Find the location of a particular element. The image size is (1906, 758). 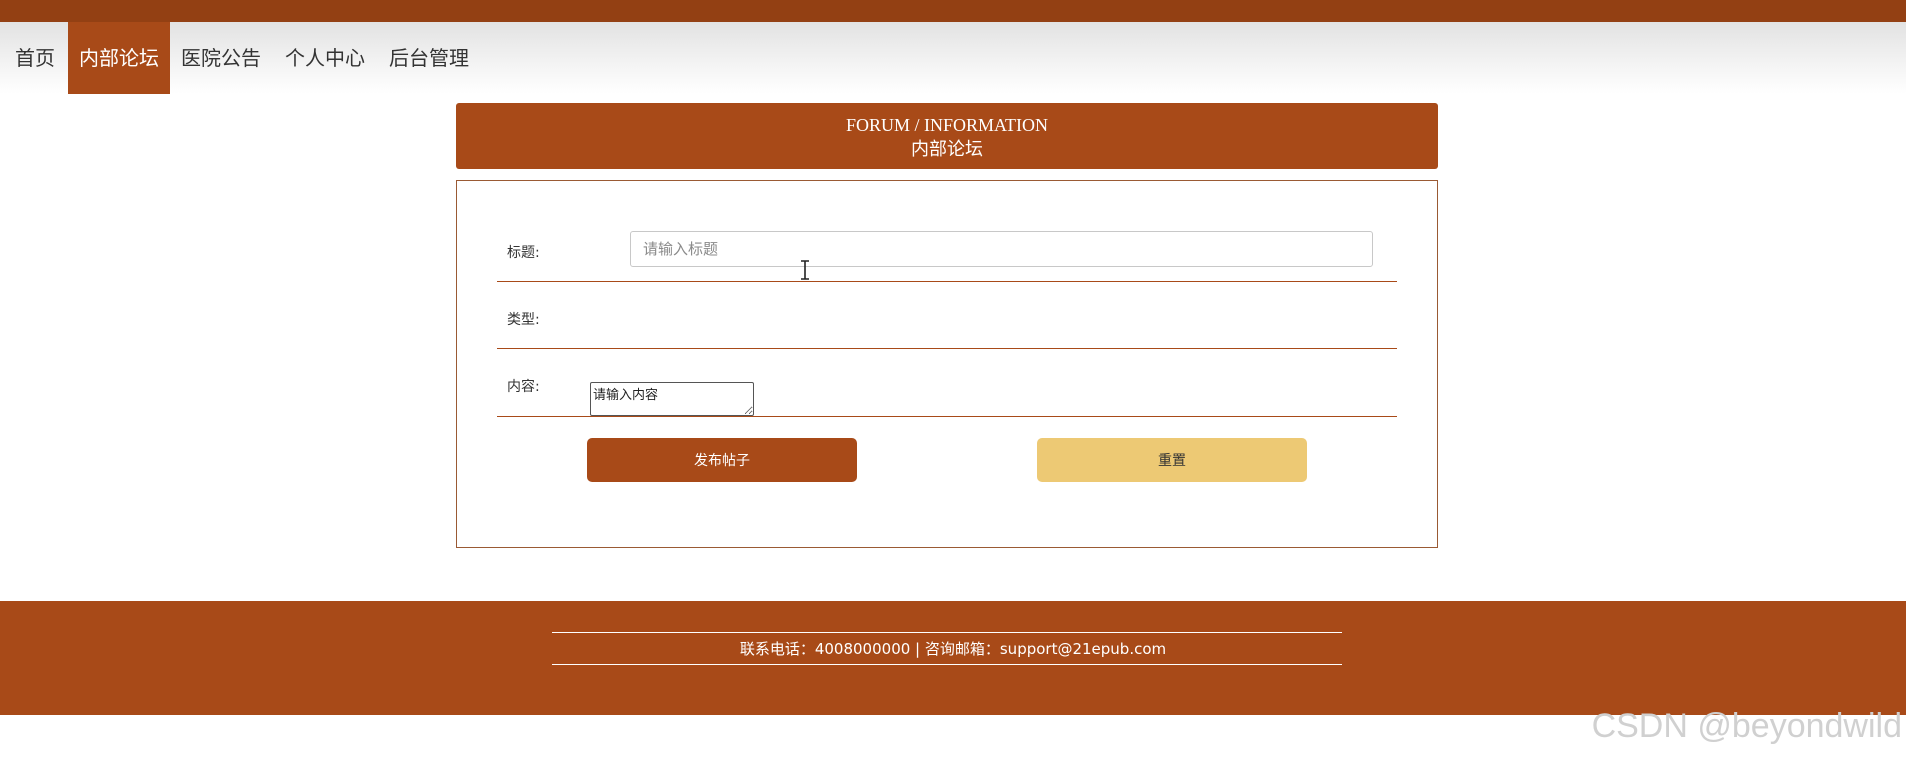

banner-chinese-title: 内部论坛 is located at coordinates (947, 149).